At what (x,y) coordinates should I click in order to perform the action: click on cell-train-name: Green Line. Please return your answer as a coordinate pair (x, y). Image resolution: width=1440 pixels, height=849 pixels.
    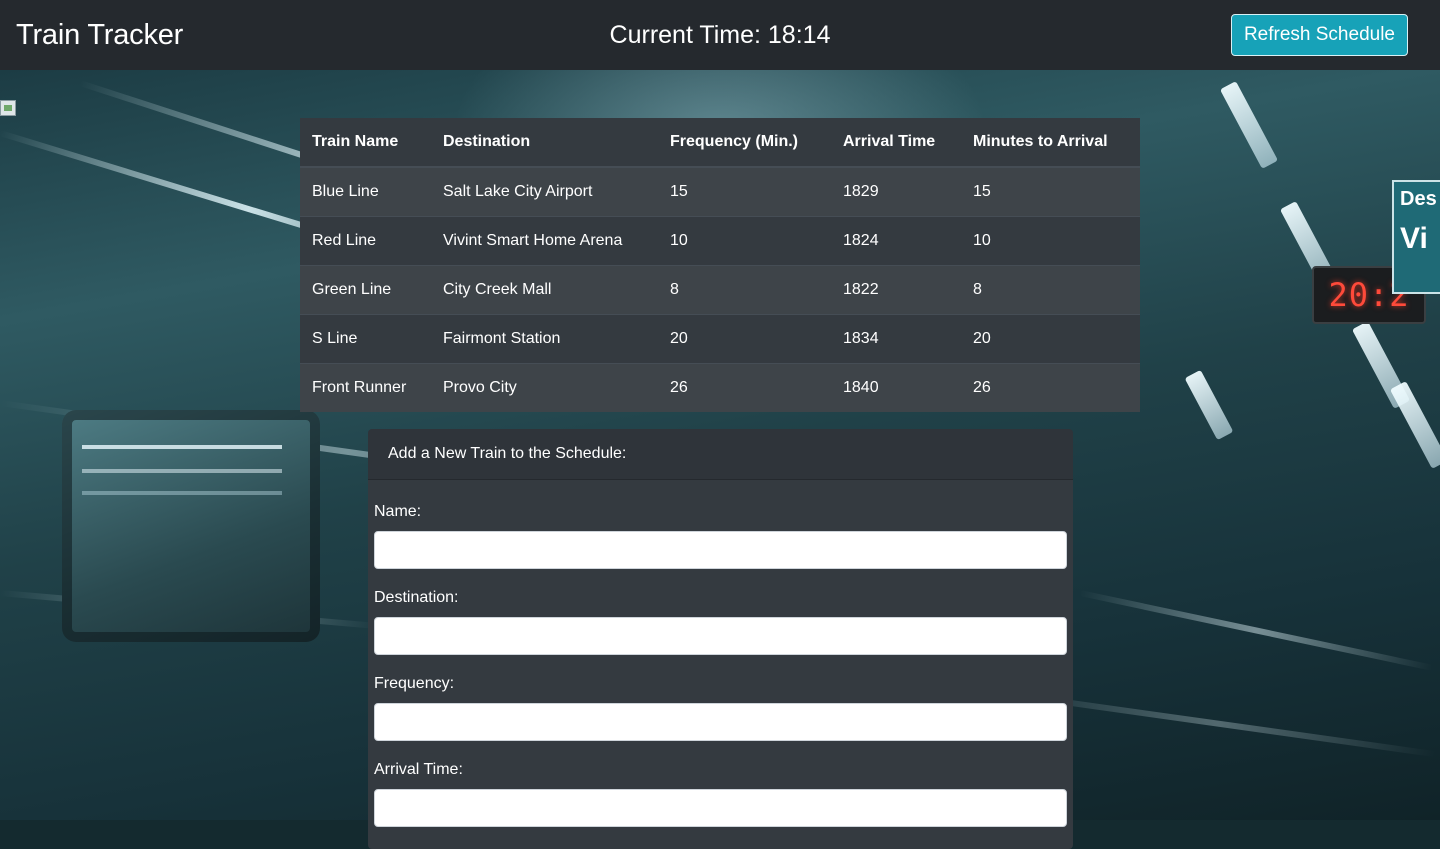
    Looking at the image, I should click on (365, 289).